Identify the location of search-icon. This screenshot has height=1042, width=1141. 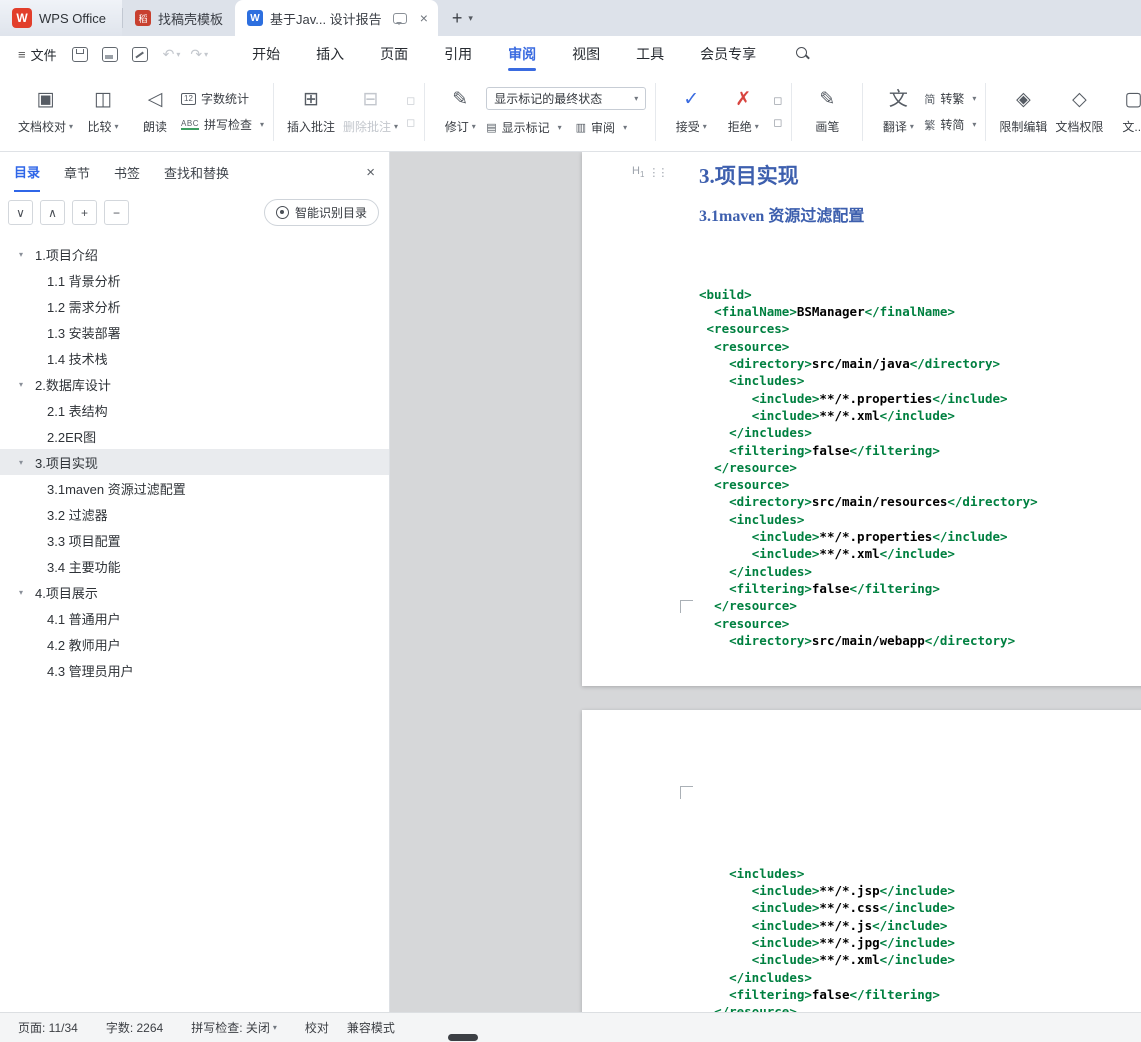
(803, 54).